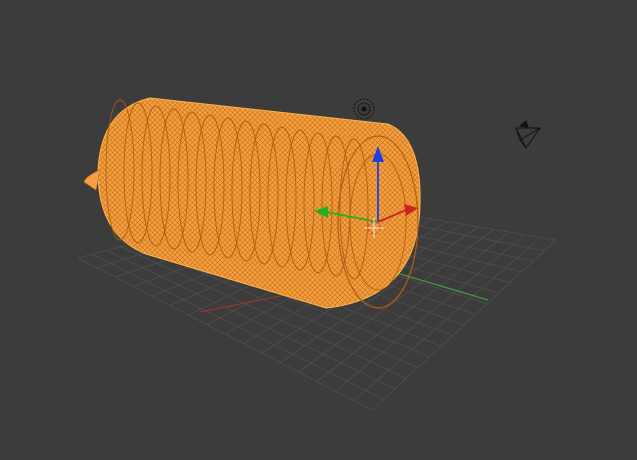  What do you see at coordinates (364, 109) in the screenshot?
I see `light-icon` at bounding box center [364, 109].